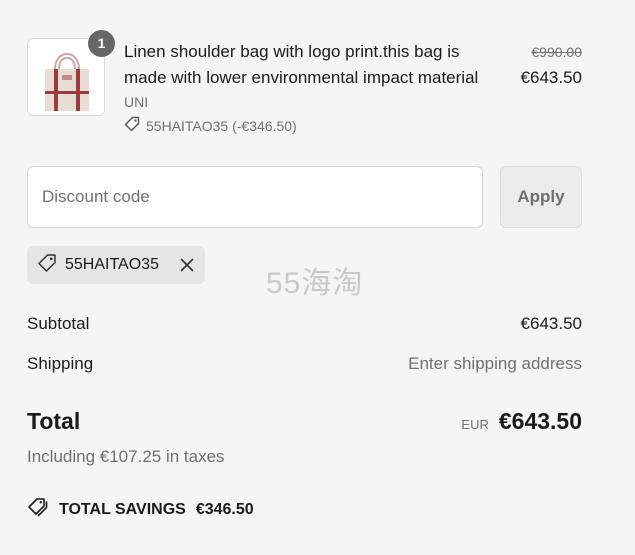 Image resolution: width=635 pixels, height=555 pixels. Describe the element at coordinates (541, 197) in the screenshot. I see `apply-button: Apply` at that location.